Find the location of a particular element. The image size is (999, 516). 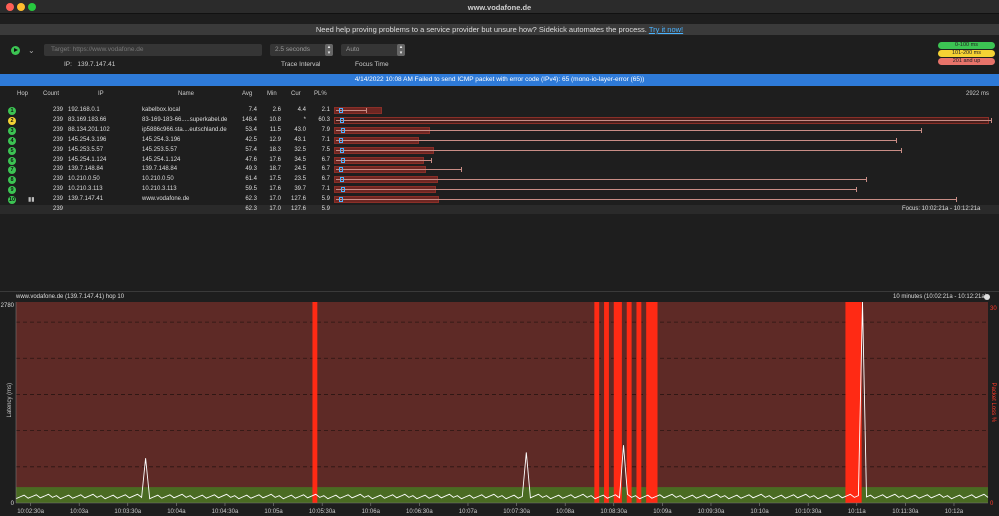

col-cur: Cur is located at coordinates (296, 94).